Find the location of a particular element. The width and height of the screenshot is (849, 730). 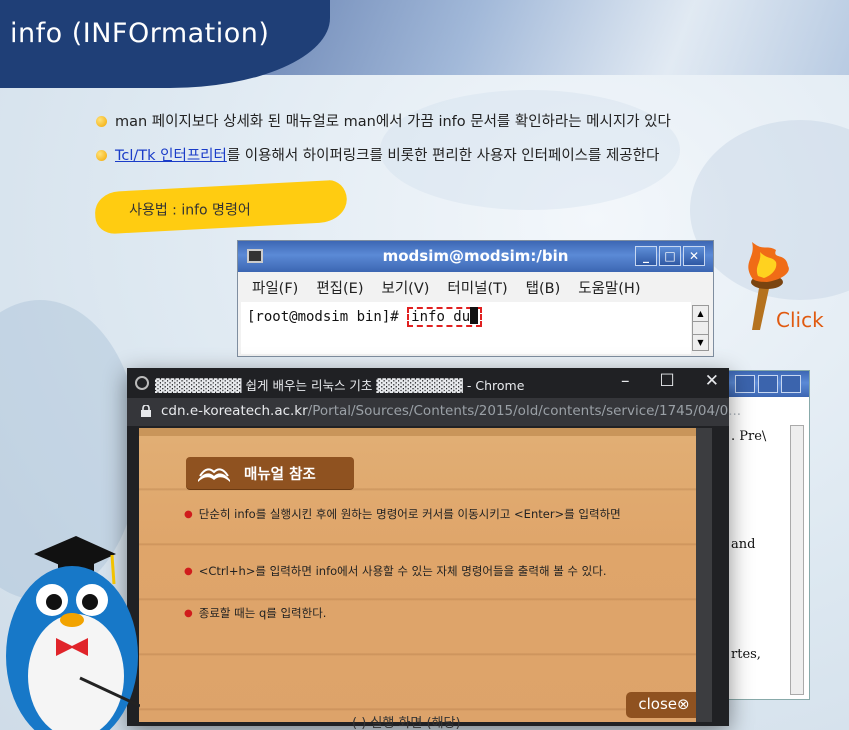

book-icon is located at coordinates (214, 475).